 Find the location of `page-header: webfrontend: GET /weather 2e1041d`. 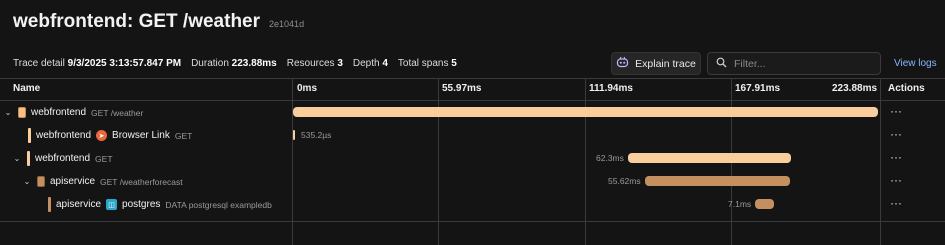

page-header: webfrontend: GET /weather 2e1041d is located at coordinates (158, 24).